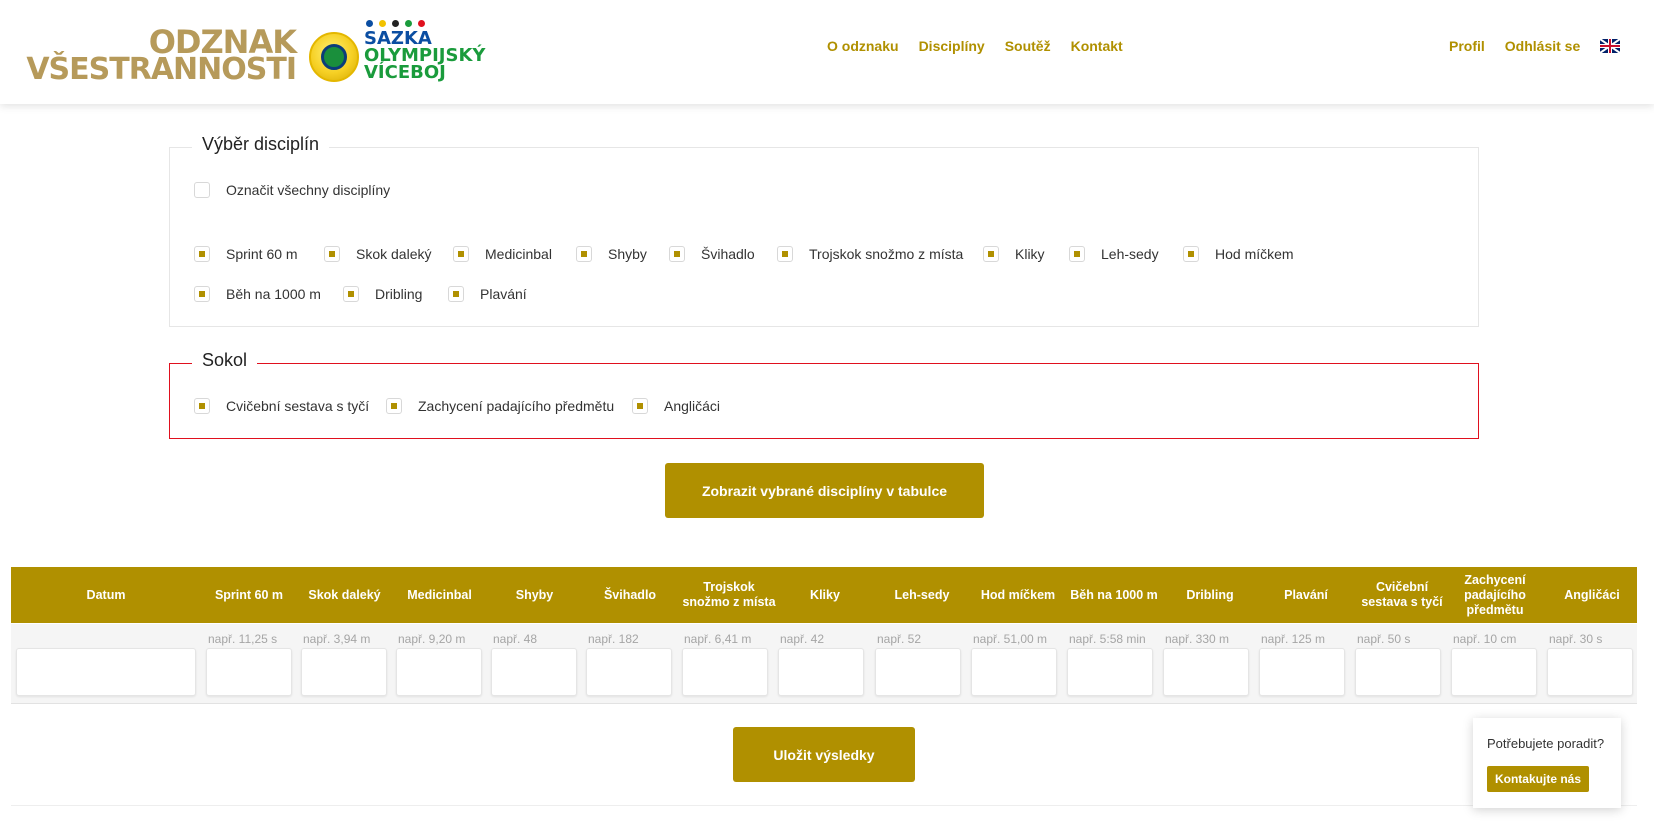 Image resolution: width=1654 pixels, height=836 pixels. I want to click on sokol-label: Angličáci, so click(692, 406).